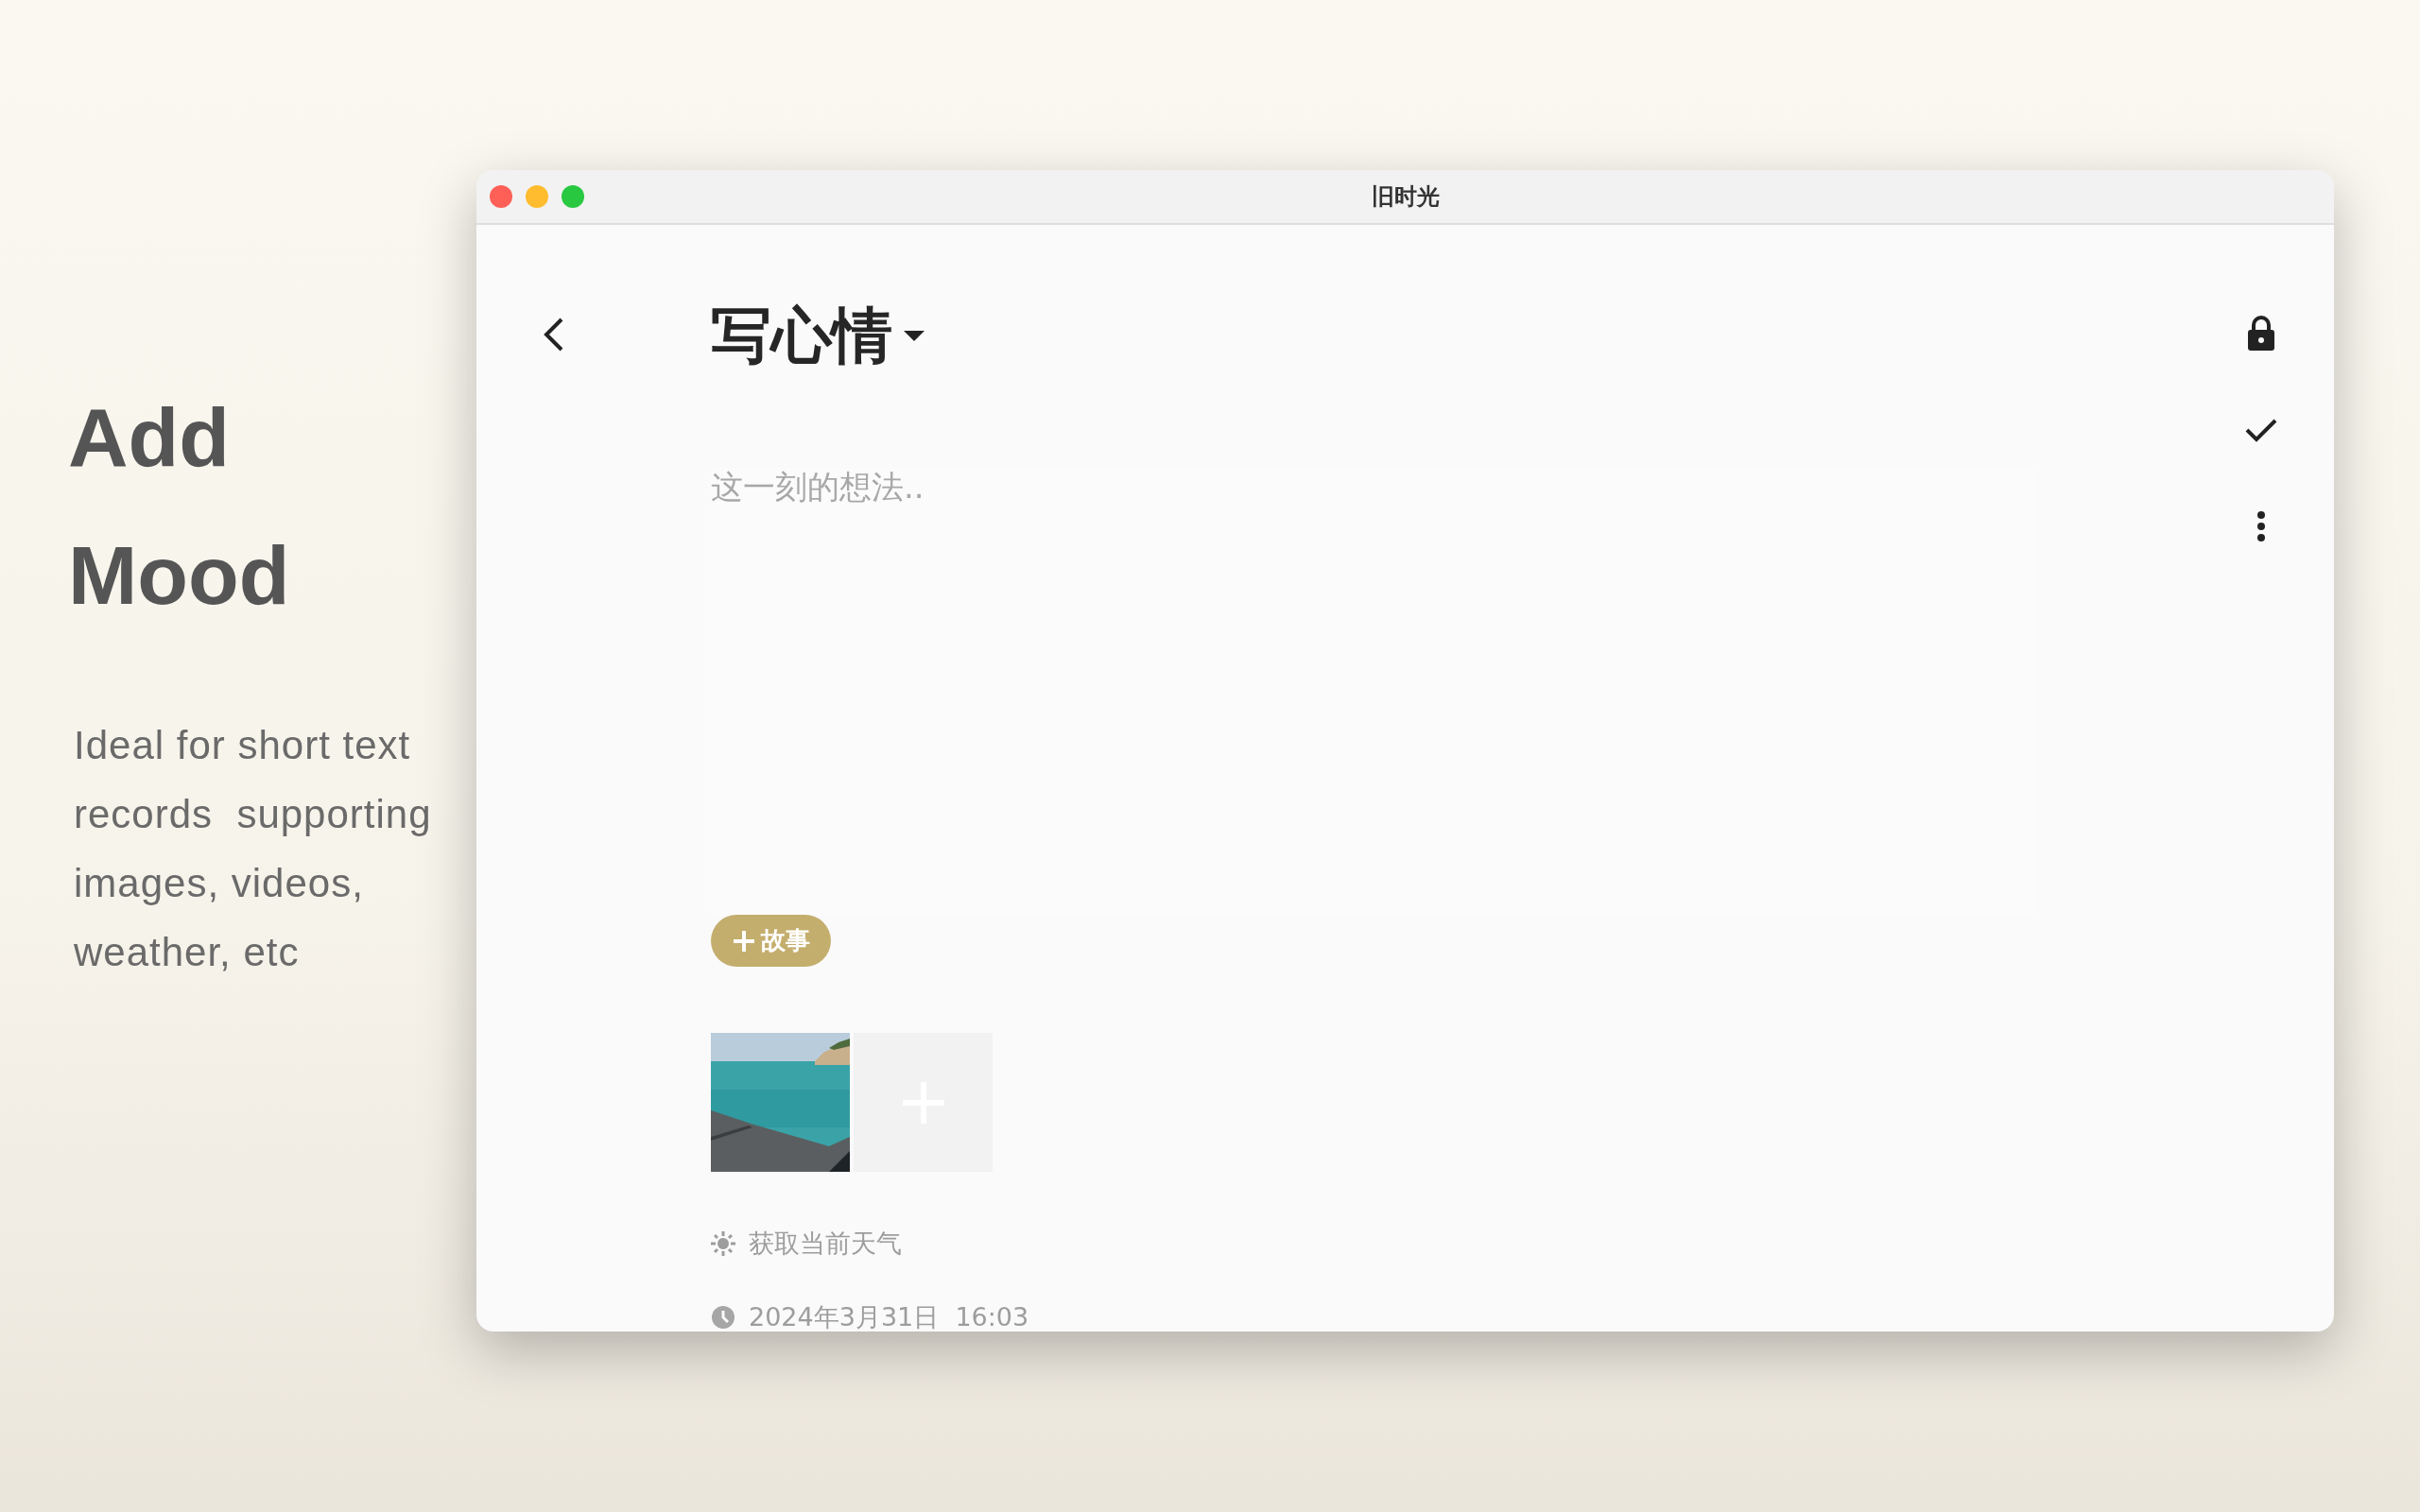 The width and height of the screenshot is (2420, 1512). What do you see at coordinates (1405, 197) in the screenshot?
I see `window-title: 旧时光` at bounding box center [1405, 197].